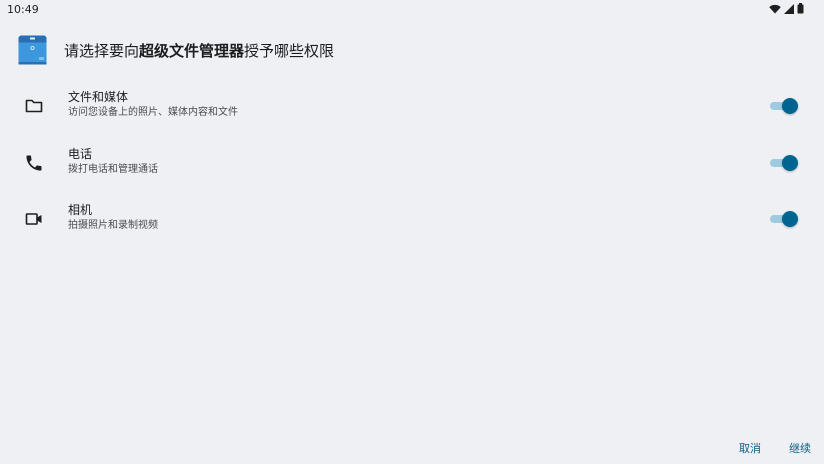 The image size is (824, 464). I want to click on permission-description: 拍摄照片和录制视频, so click(113, 225).